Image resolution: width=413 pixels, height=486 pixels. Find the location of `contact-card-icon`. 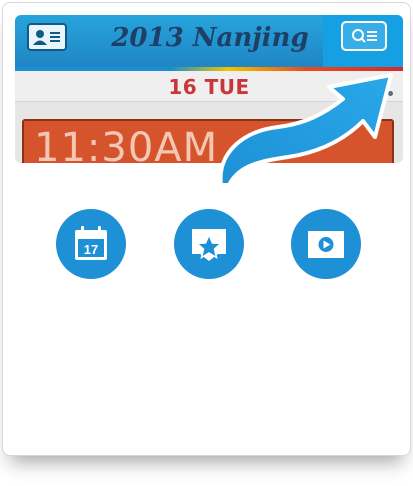

contact-card-icon is located at coordinates (46, 37).